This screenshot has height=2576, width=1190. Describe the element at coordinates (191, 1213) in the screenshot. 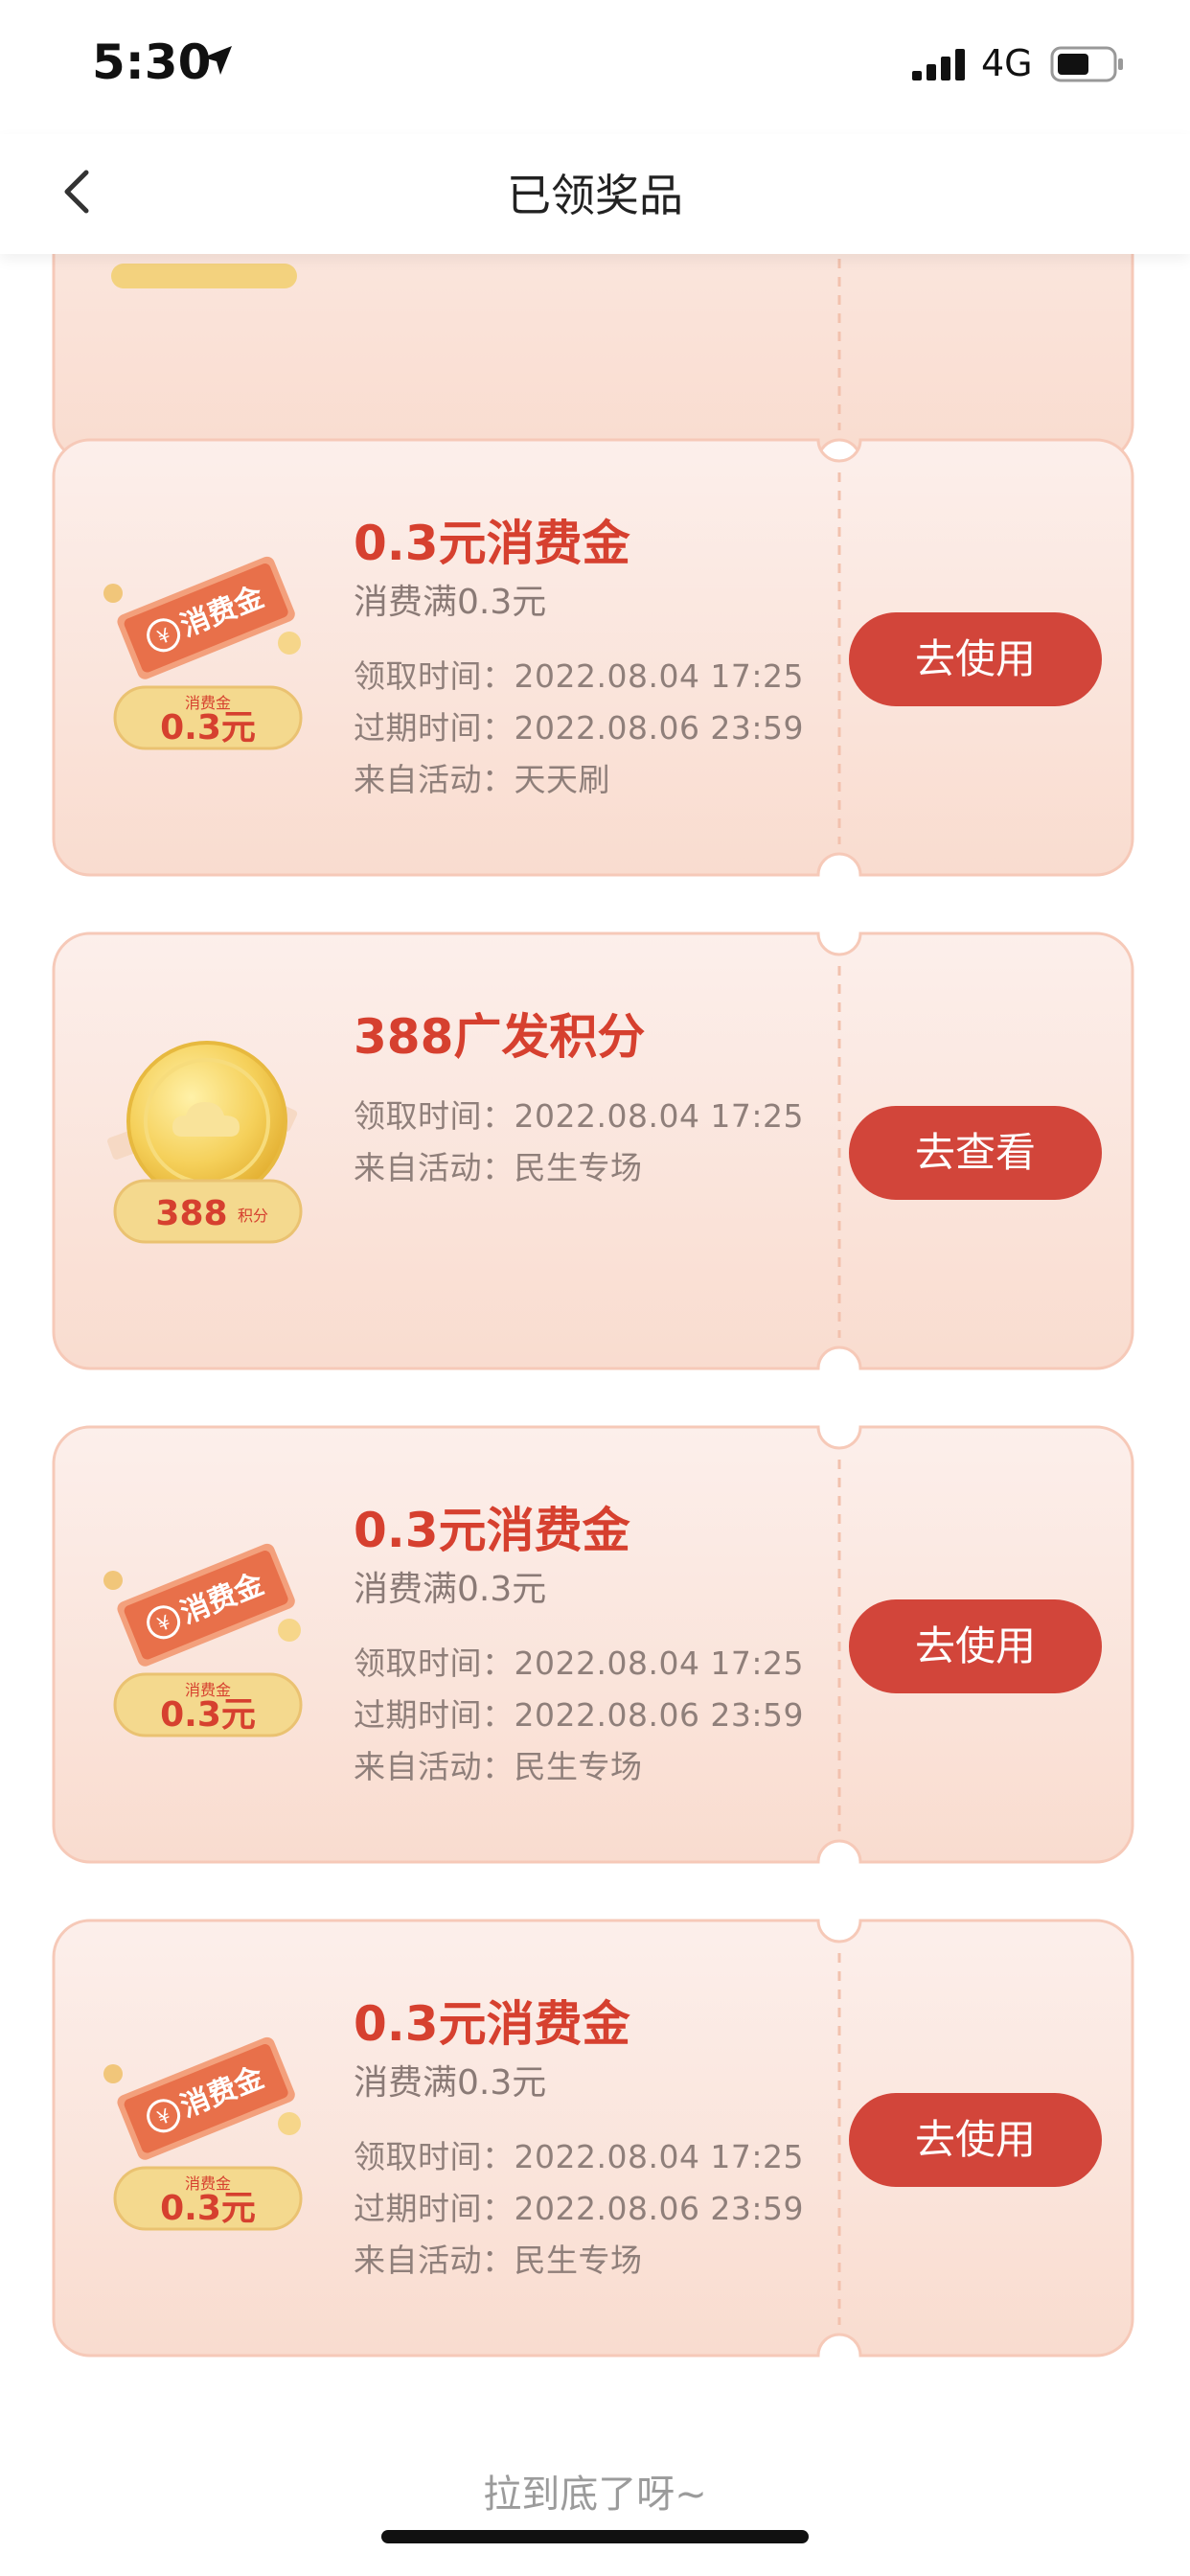

I see `points-badge-value: 388` at that location.